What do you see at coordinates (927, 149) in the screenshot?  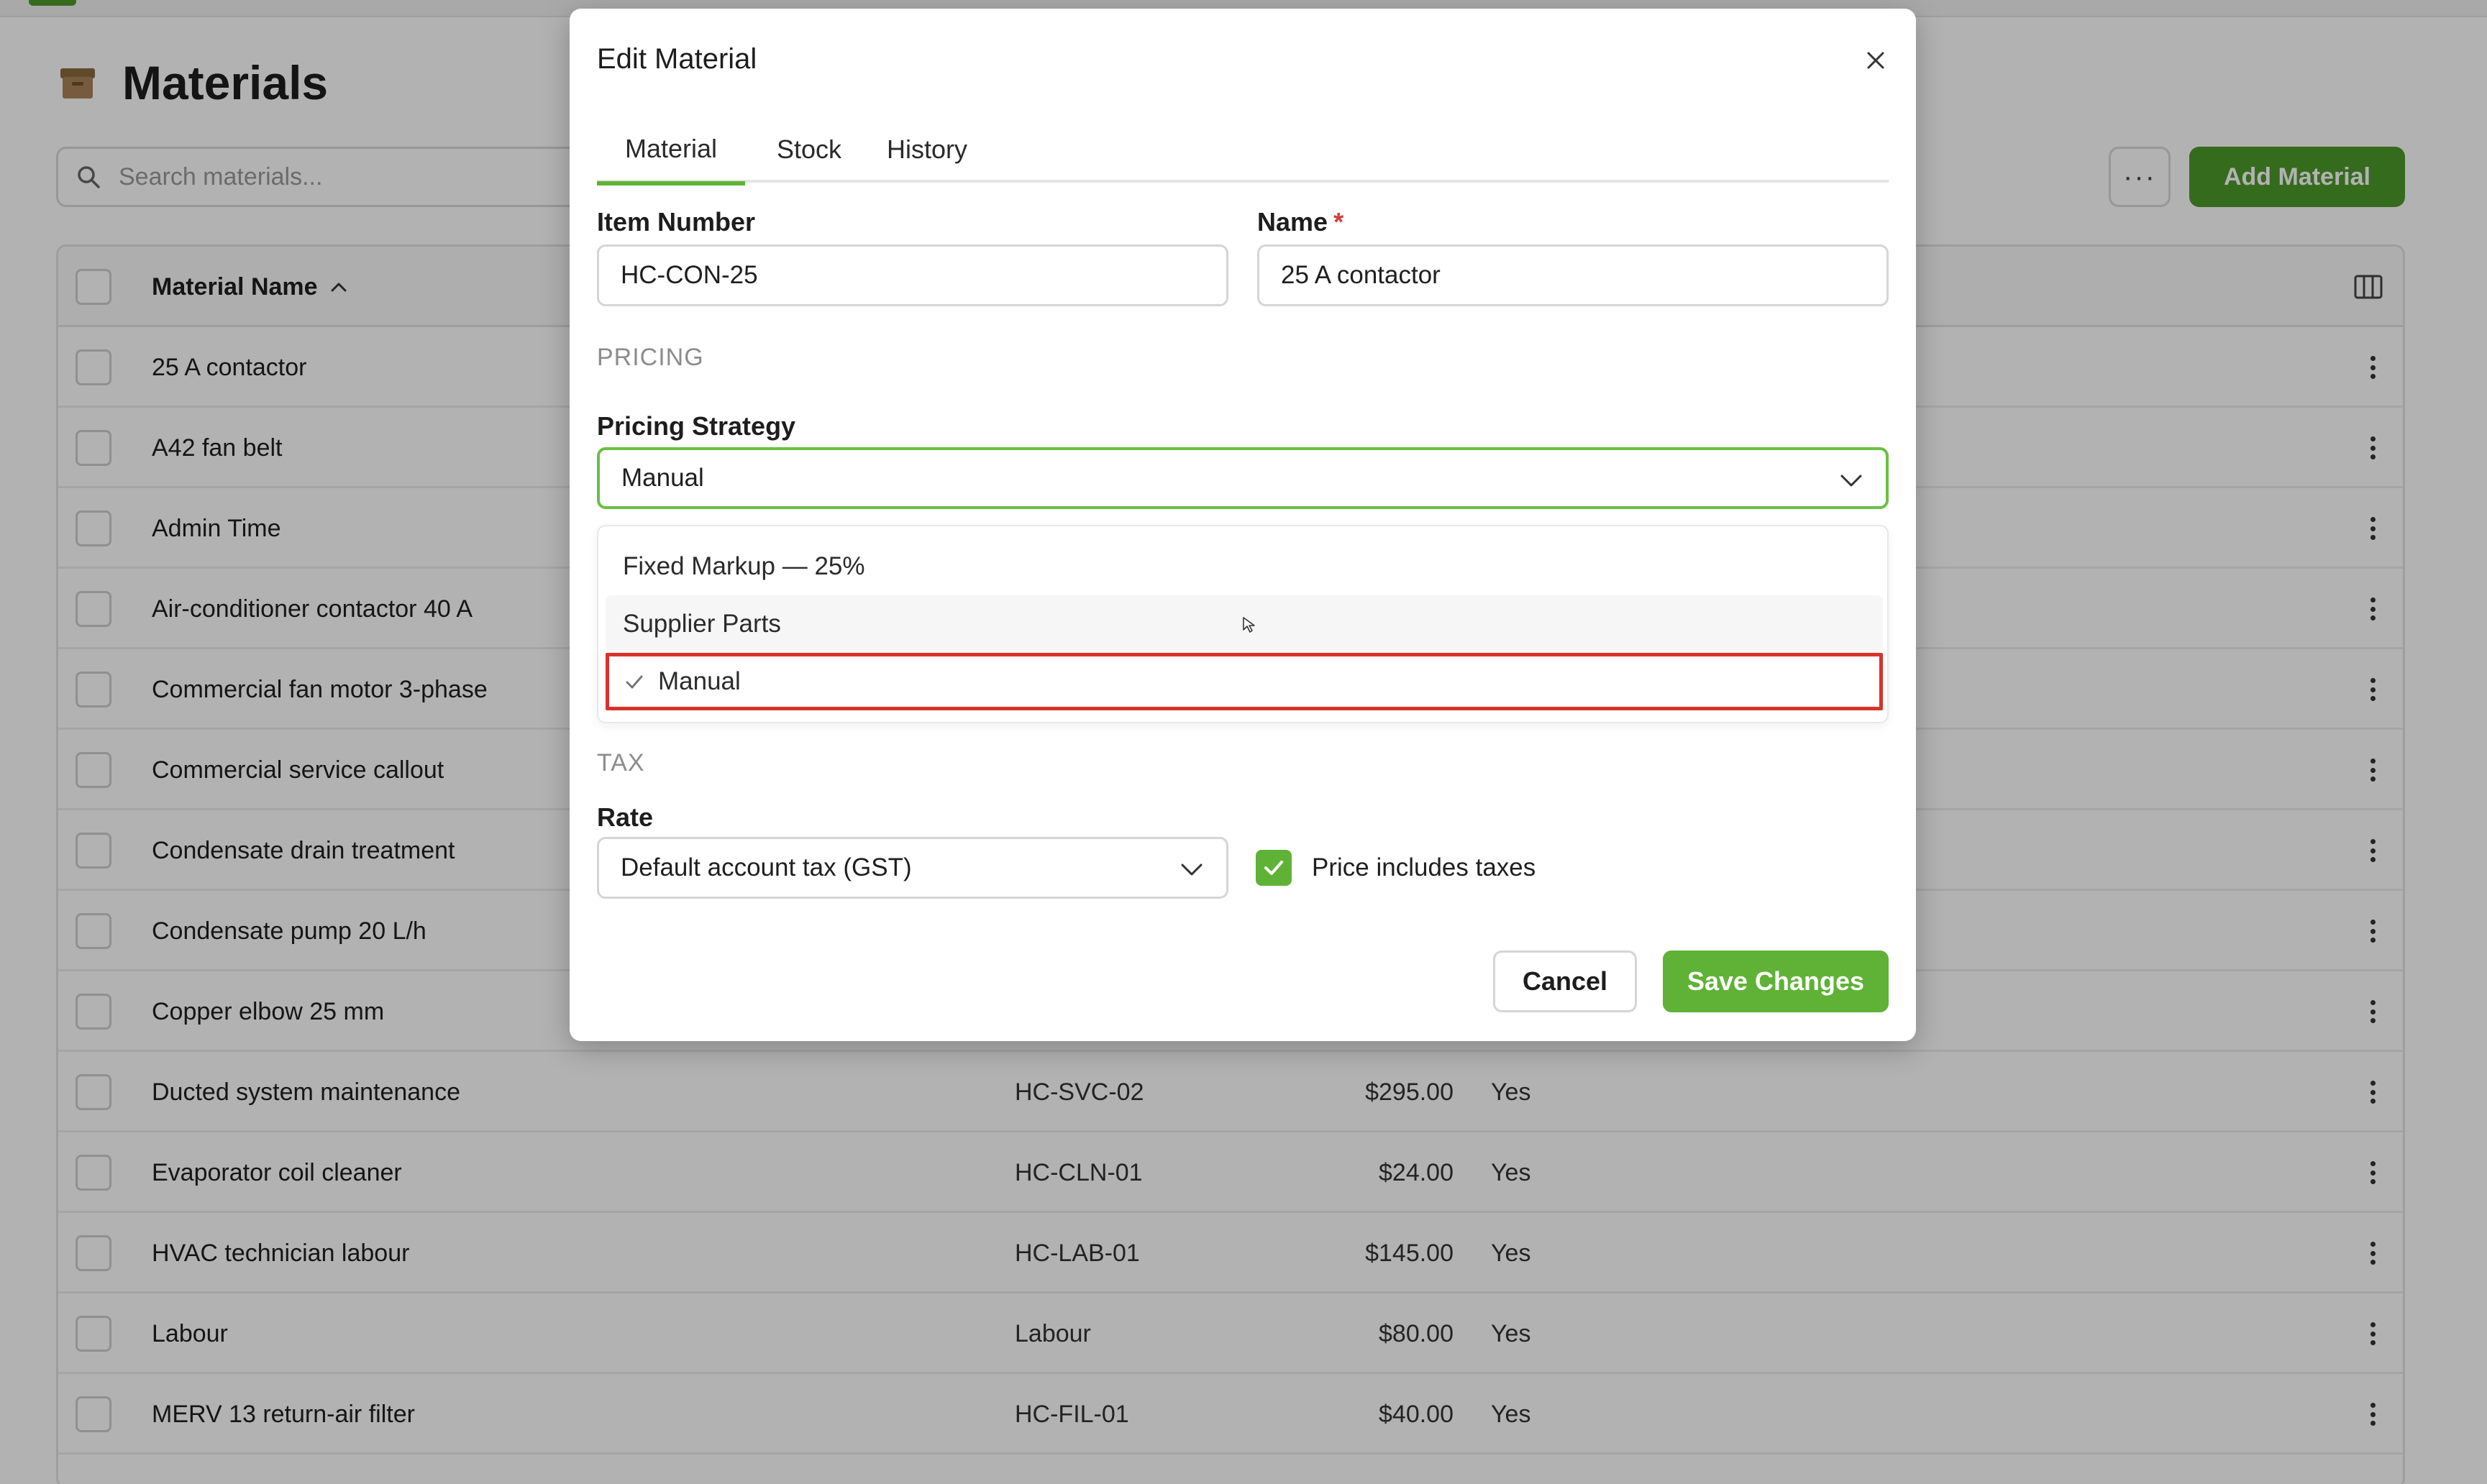 I see `tab-history: History` at bounding box center [927, 149].